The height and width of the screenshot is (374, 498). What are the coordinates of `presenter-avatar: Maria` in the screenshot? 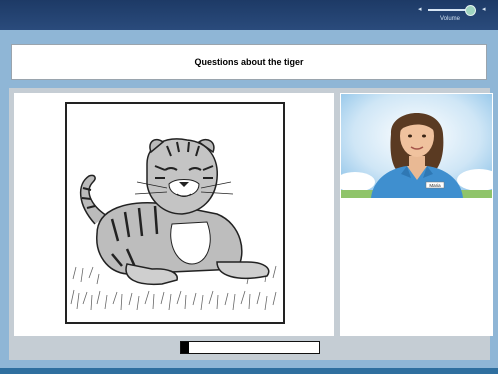 It's located at (416, 146).